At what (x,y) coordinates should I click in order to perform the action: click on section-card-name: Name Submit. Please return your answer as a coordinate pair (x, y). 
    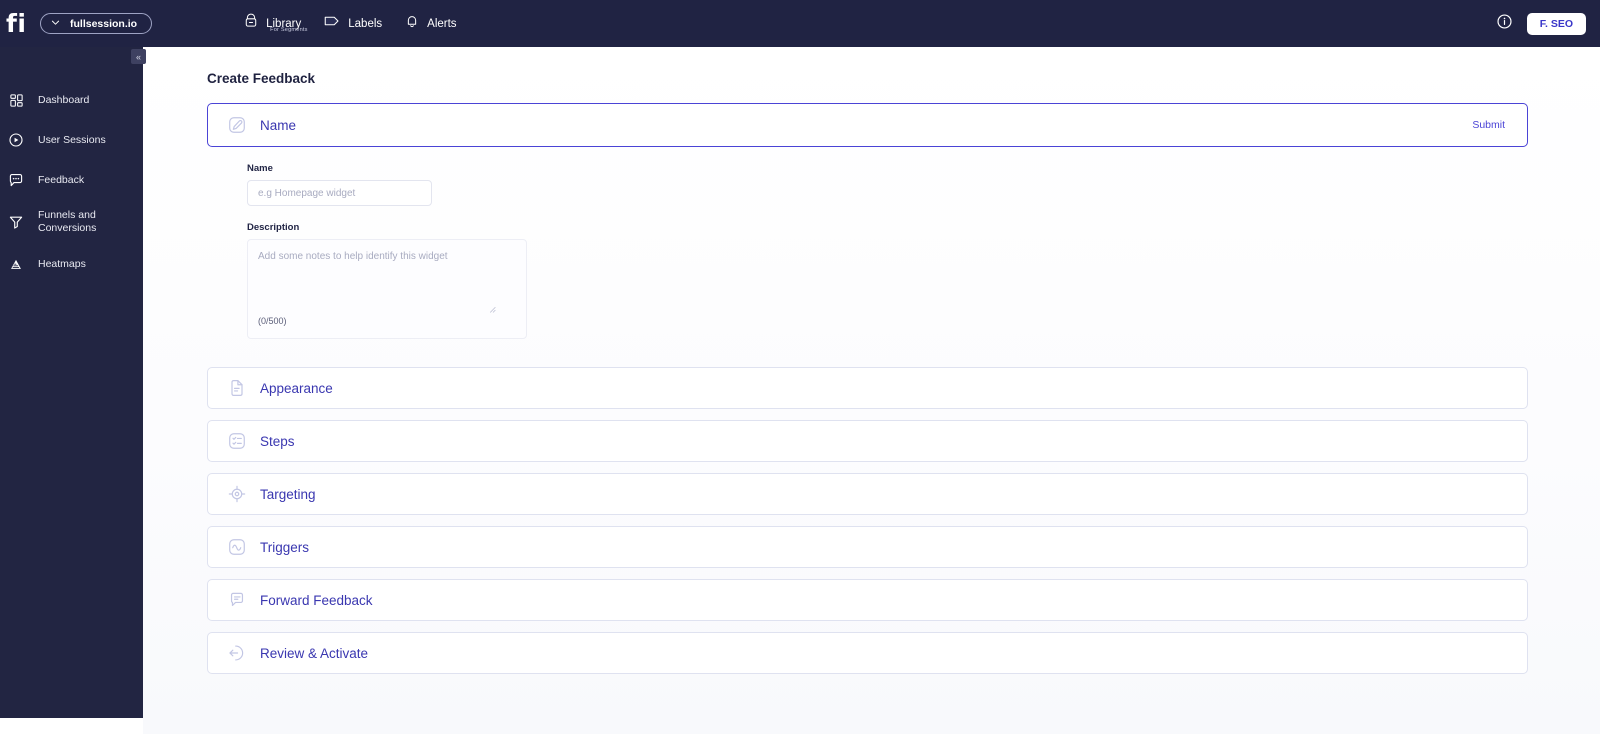
    Looking at the image, I should click on (867, 125).